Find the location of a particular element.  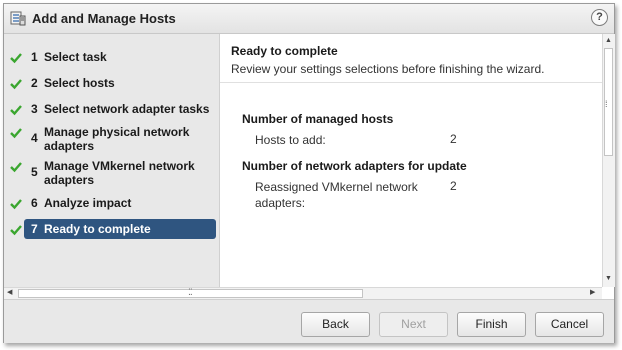

vertical-scrollbar: ▲ ⁞ ▼ is located at coordinates (608, 160).